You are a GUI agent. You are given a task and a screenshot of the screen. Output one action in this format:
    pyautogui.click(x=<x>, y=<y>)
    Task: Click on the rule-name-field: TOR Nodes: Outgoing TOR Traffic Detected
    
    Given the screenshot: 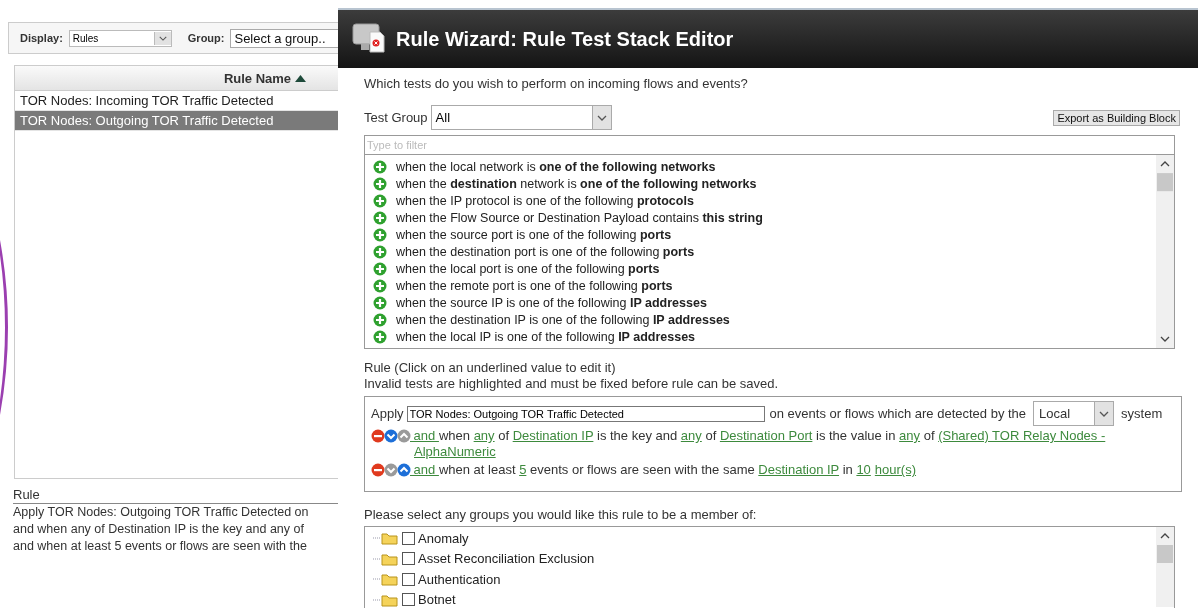 What is the action you would take?
    pyautogui.click(x=585, y=413)
    